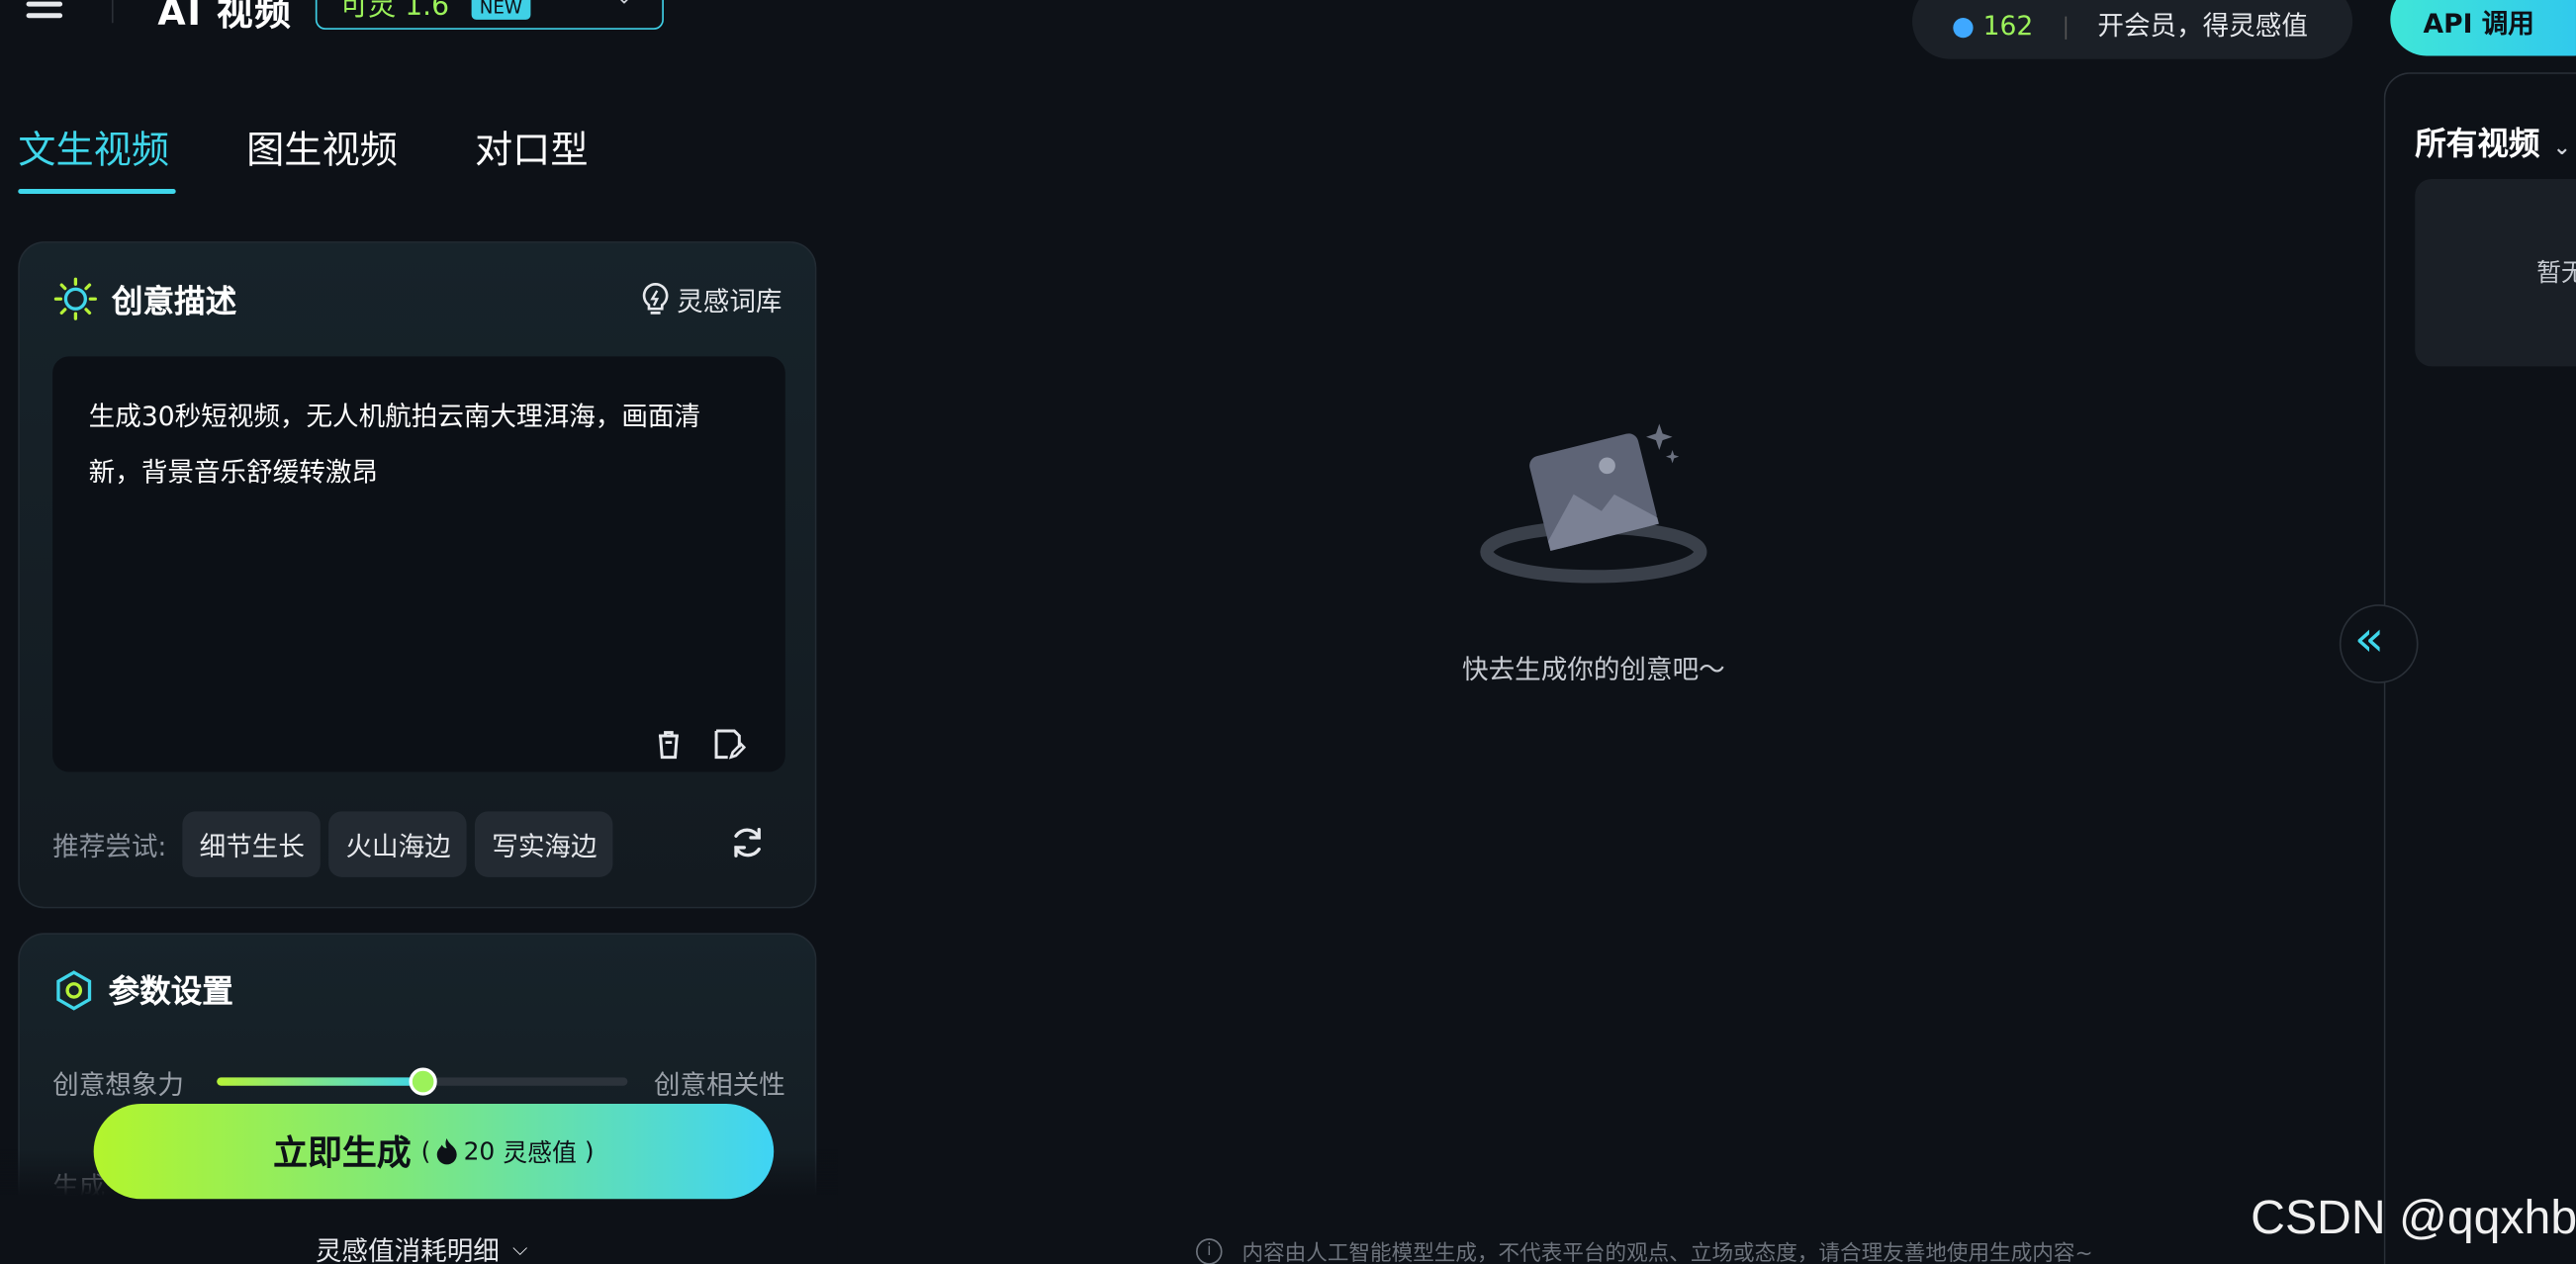 The image size is (2576, 1264). What do you see at coordinates (419, 564) in the screenshot?
I see `prompt-textarea: 生成30秒短视频，无人机航拍云南大理洱海，画面清新，背景音乐舒缓转激昂` at bounding box center [419, 564].